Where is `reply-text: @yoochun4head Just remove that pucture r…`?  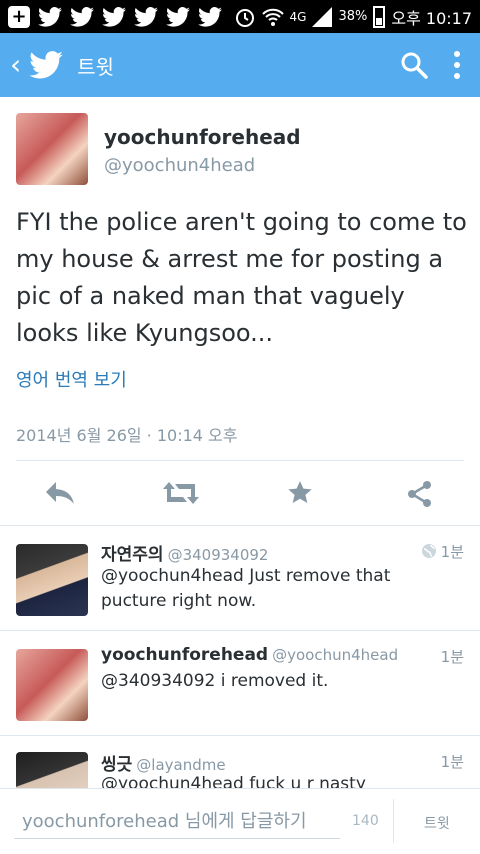
reply-text: @yoochun4head Just remove that pucture r… is located at coordinates (246, 588).